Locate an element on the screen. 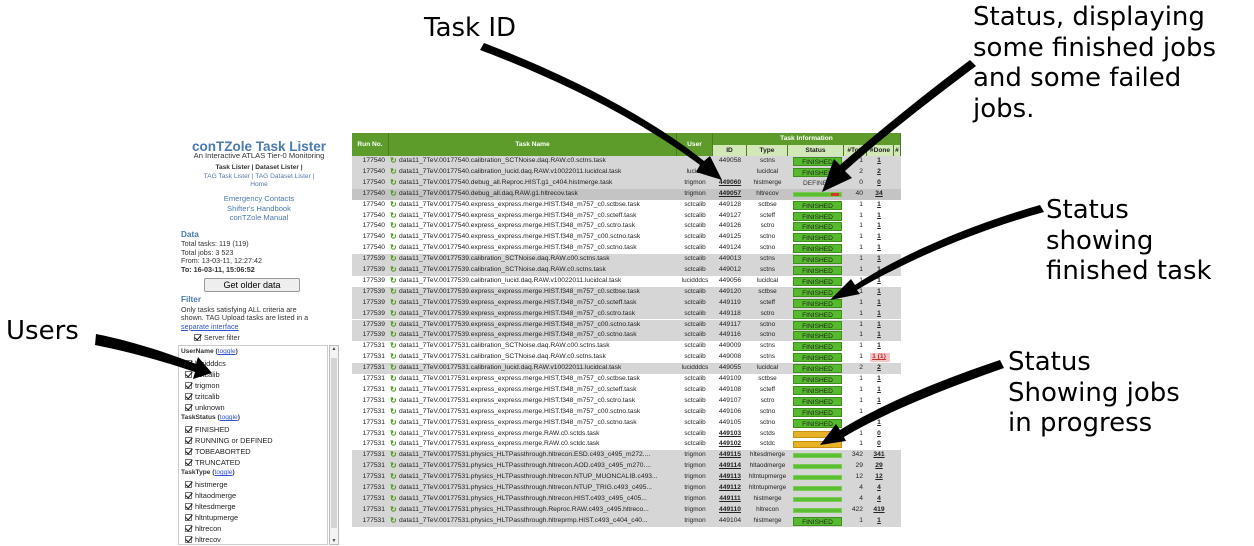 This screenshot has width=1254, height=546. cell-done-jobs: 419 is located at coordinates (879, 510).